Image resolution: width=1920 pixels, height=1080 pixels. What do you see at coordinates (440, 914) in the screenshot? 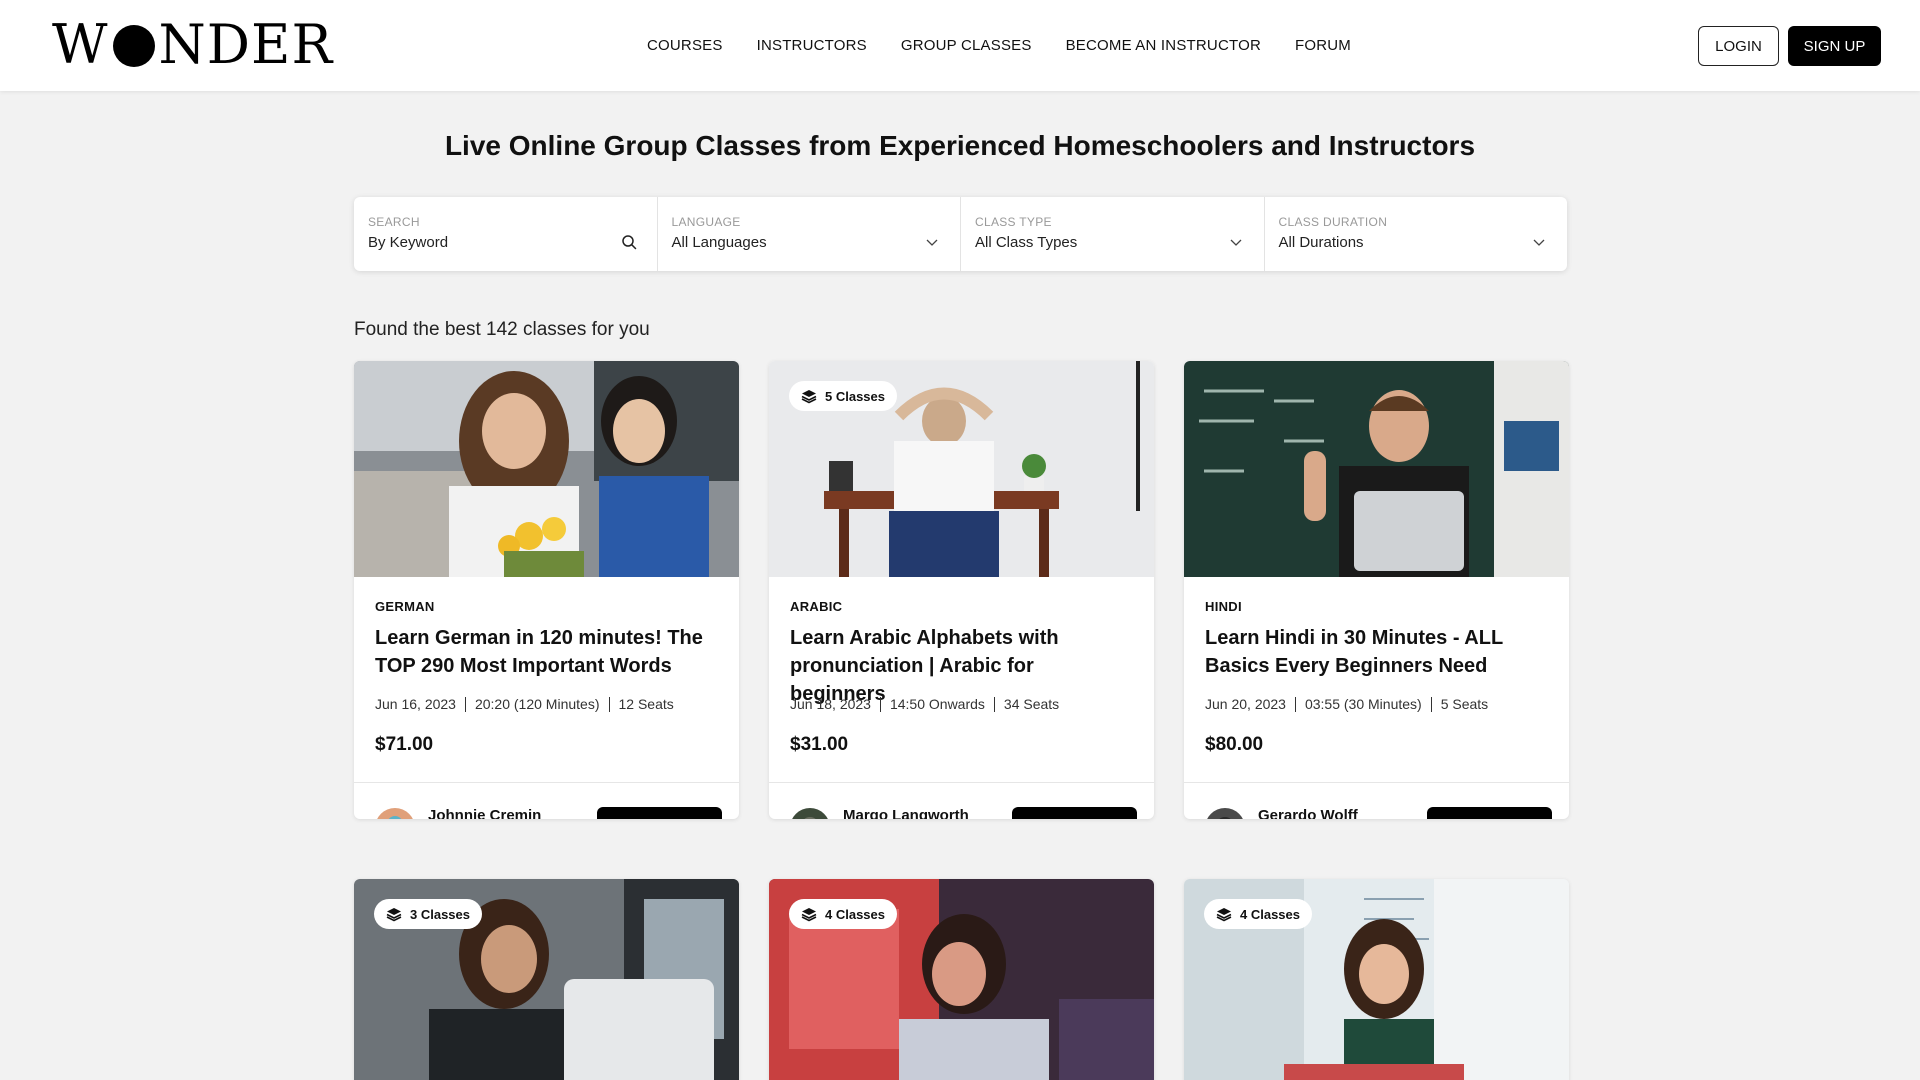
I see `badge-label: 3 Classes` at bounding box center [440, 914].